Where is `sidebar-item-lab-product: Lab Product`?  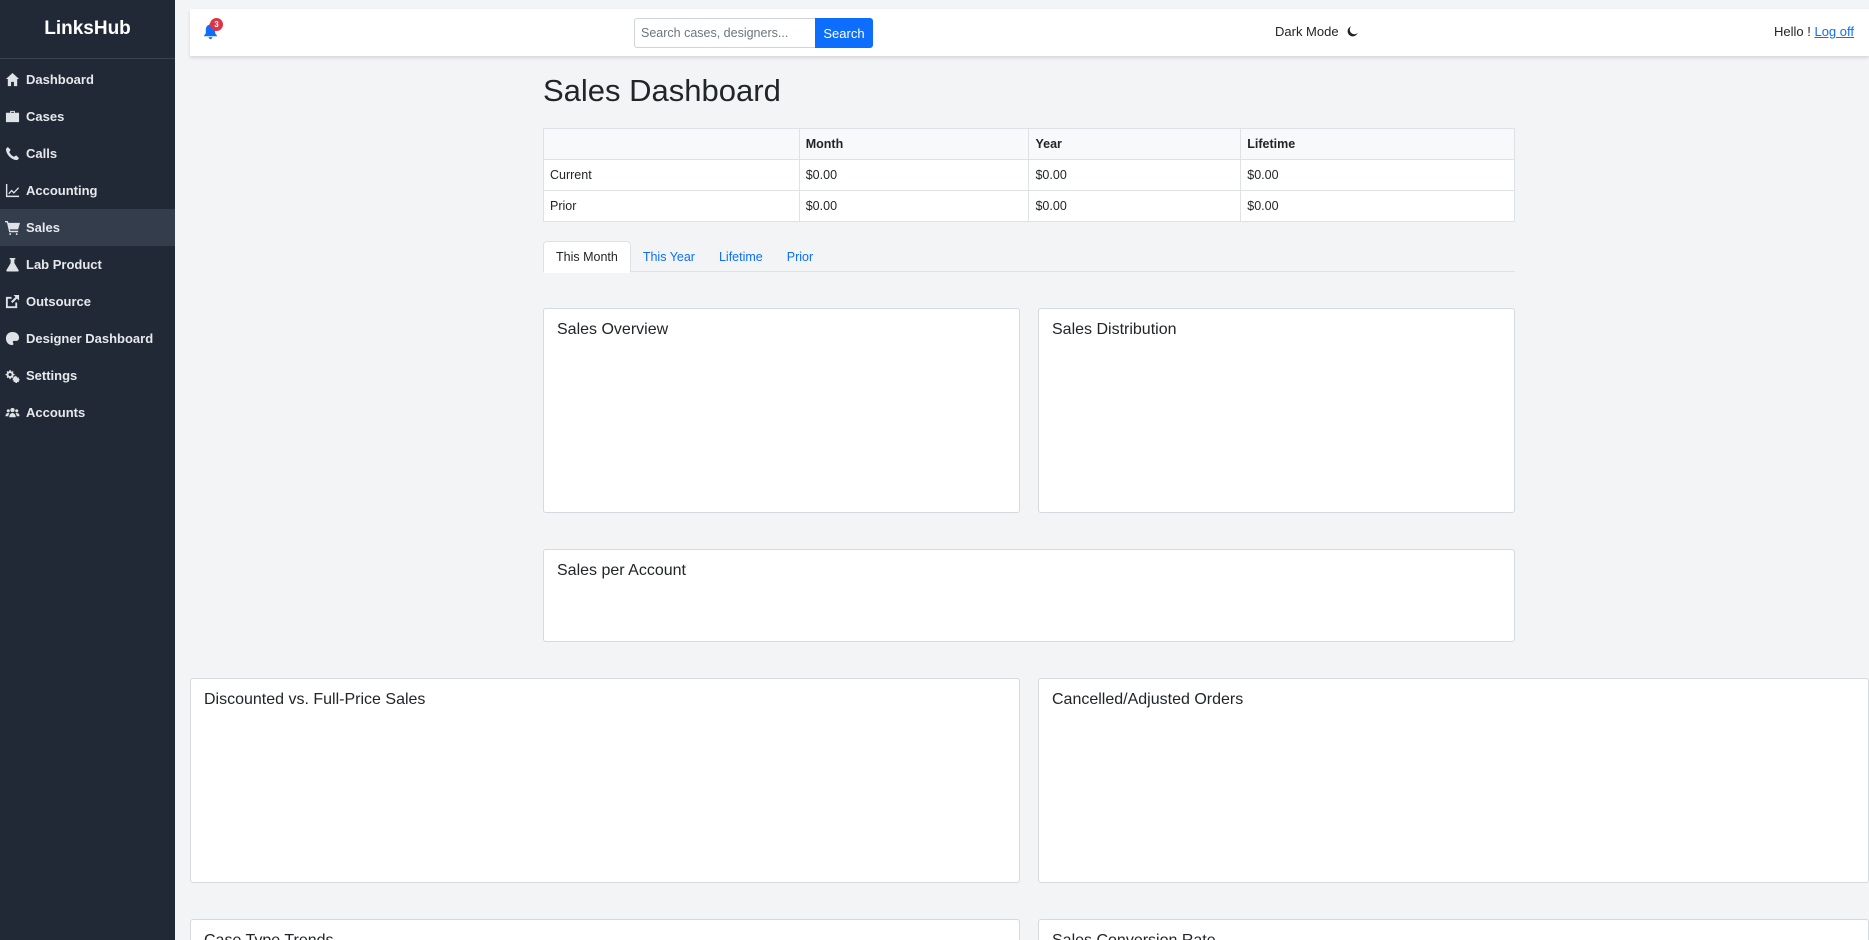 sidebar-item-lab-product: Lab Product is located at coordinates (87, 264).